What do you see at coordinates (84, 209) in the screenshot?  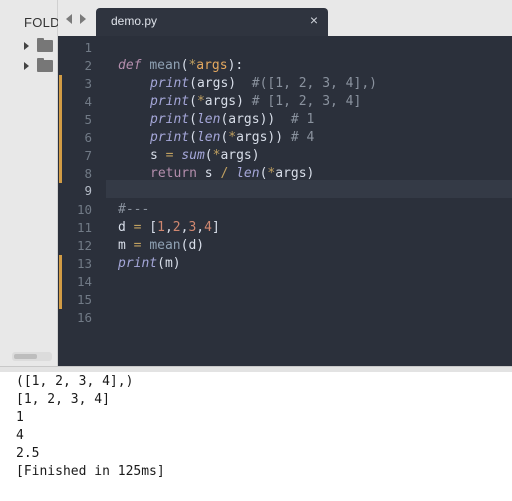 I see `line-number: 10` at bounding box center [84, 209].